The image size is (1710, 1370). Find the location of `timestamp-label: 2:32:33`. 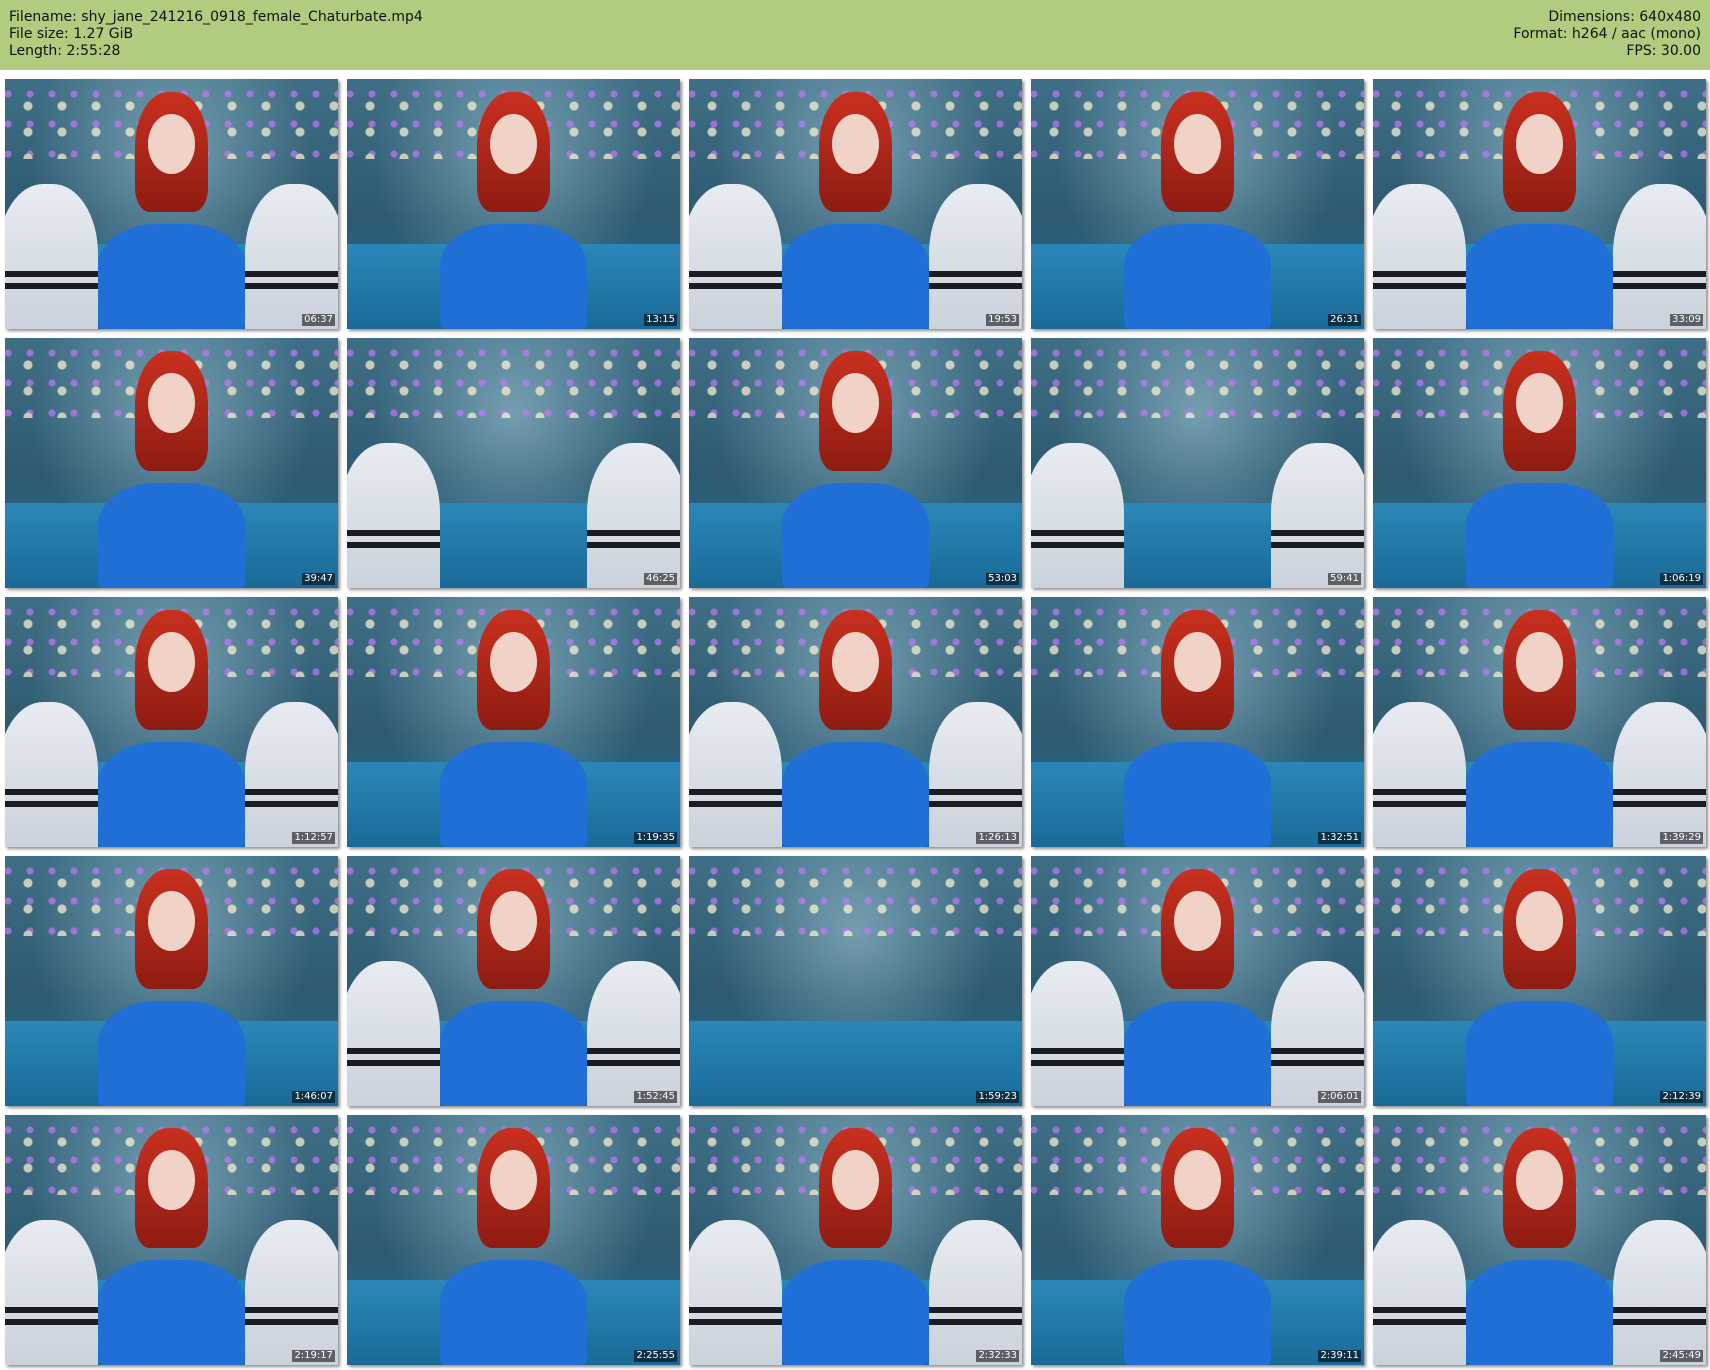

timestamp-label: 2:32:33 is located at coordinates (997, 1356).